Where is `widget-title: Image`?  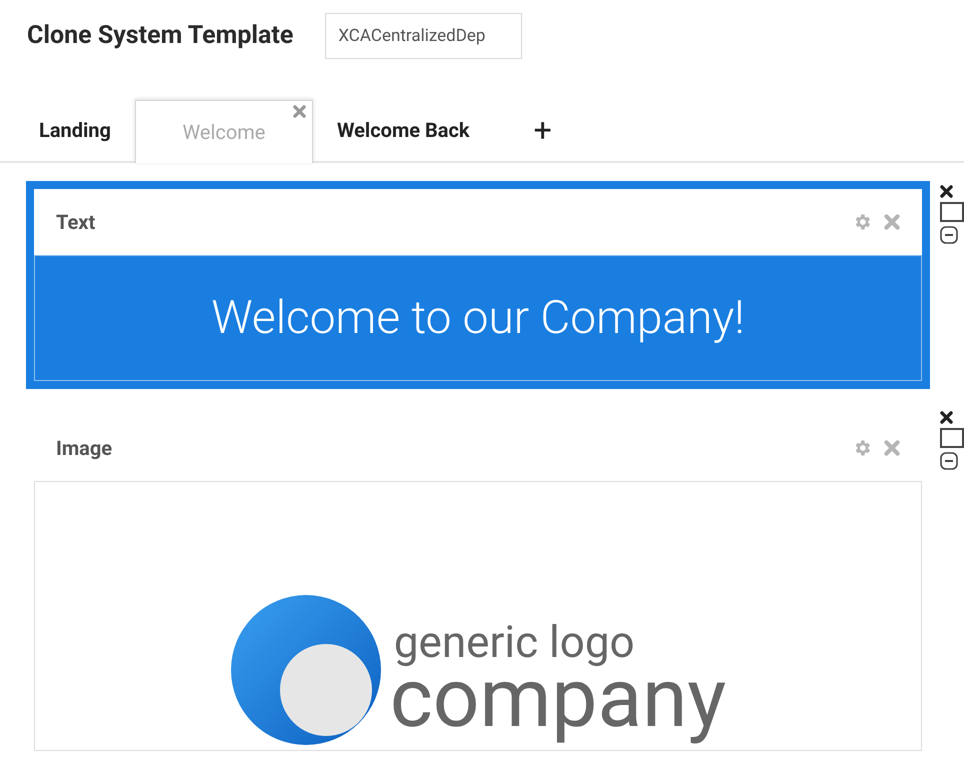 widget-title: Image is located at coordinates (84, 448).